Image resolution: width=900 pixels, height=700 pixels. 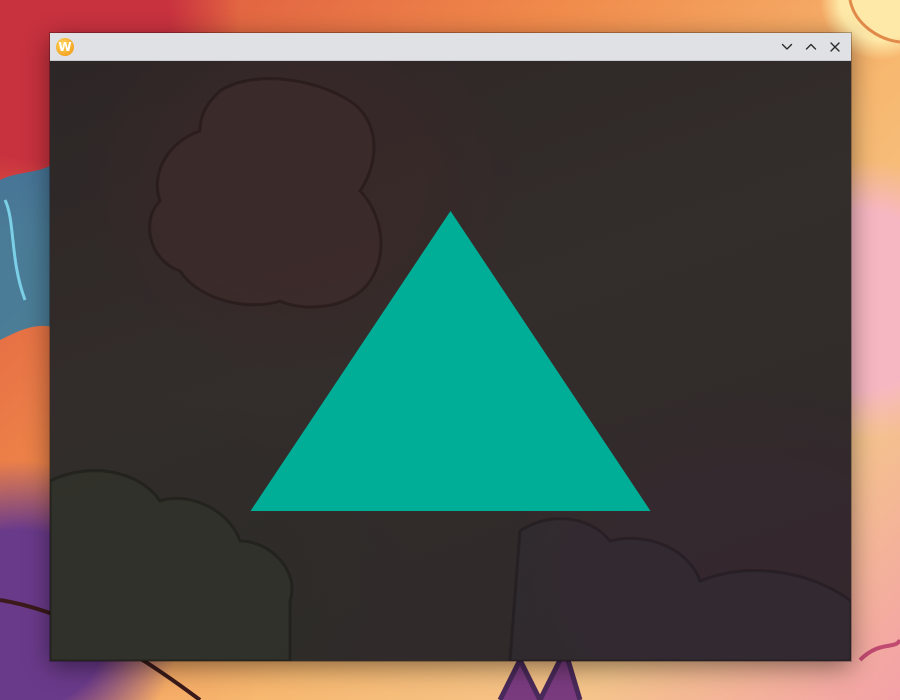 I want to click on background-cloud, so click(x=265, y=193).